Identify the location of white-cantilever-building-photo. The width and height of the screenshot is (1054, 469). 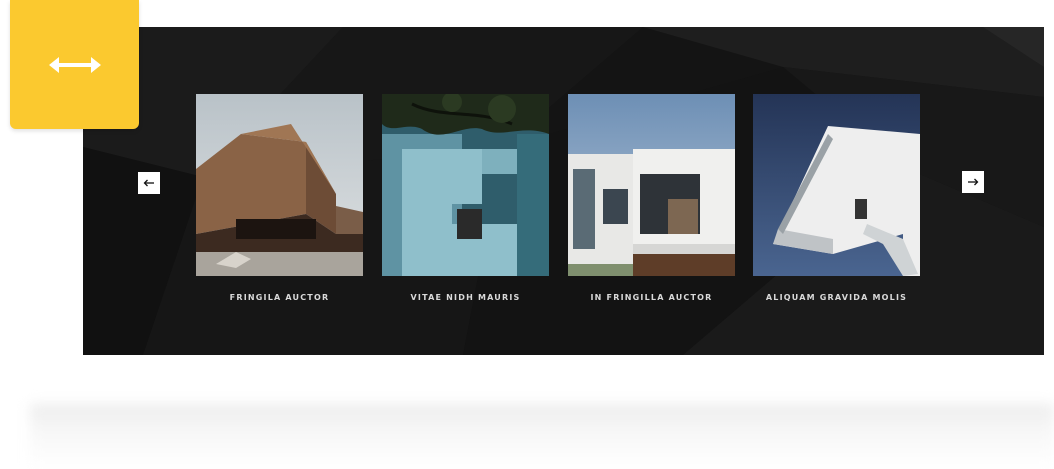
(836, 185).